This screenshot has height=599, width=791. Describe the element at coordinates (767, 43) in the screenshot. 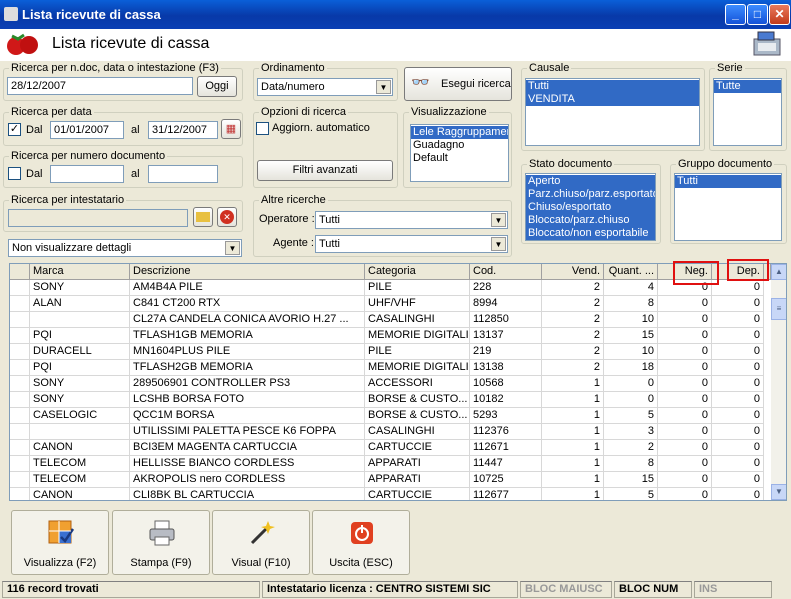

I see `cash-register-icon` at that location.